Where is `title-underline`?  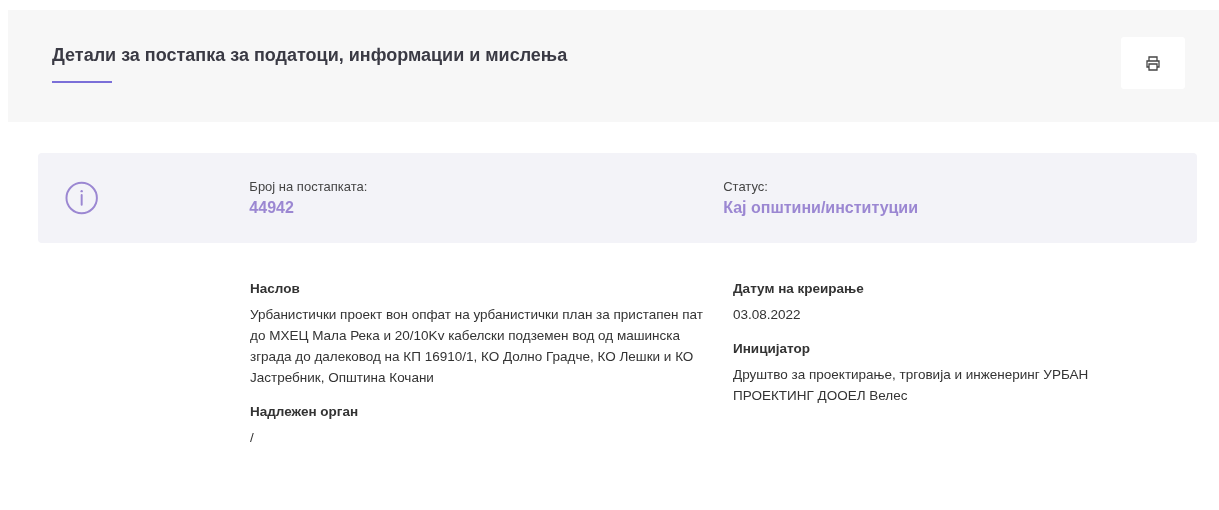
title-underline is located at coordinates (82, 82).